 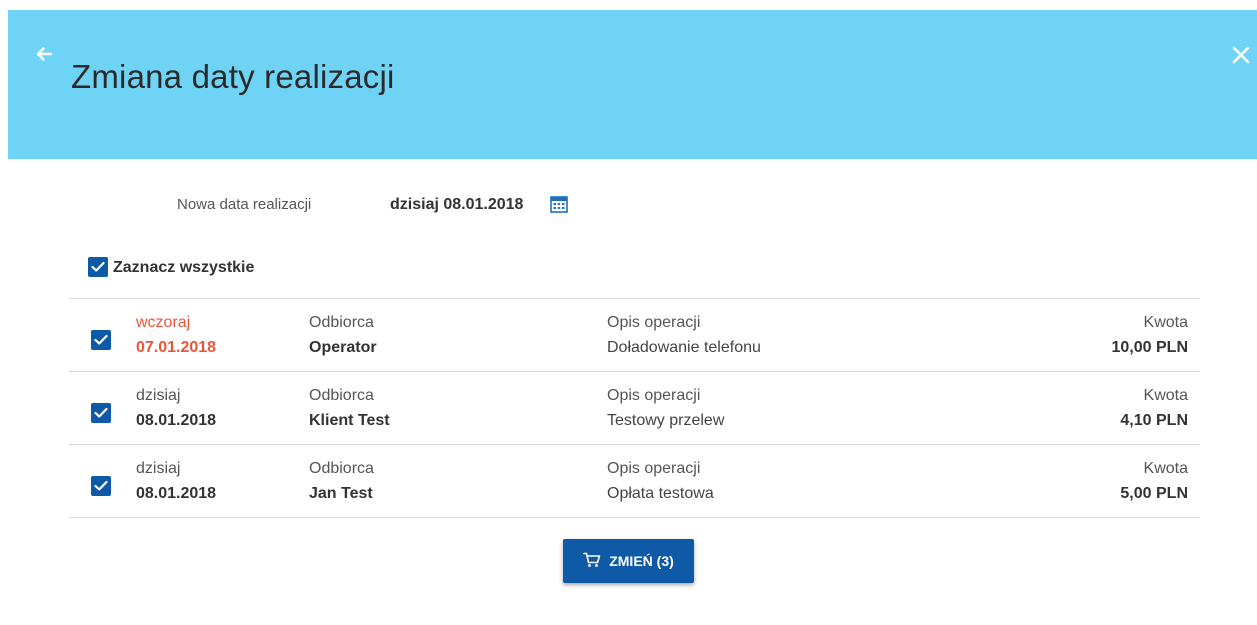 What do you see at coordinates (176, 347) in the screenshot?
I see `transaction-date: 07.01.2018` at bounding box center [176, 347].